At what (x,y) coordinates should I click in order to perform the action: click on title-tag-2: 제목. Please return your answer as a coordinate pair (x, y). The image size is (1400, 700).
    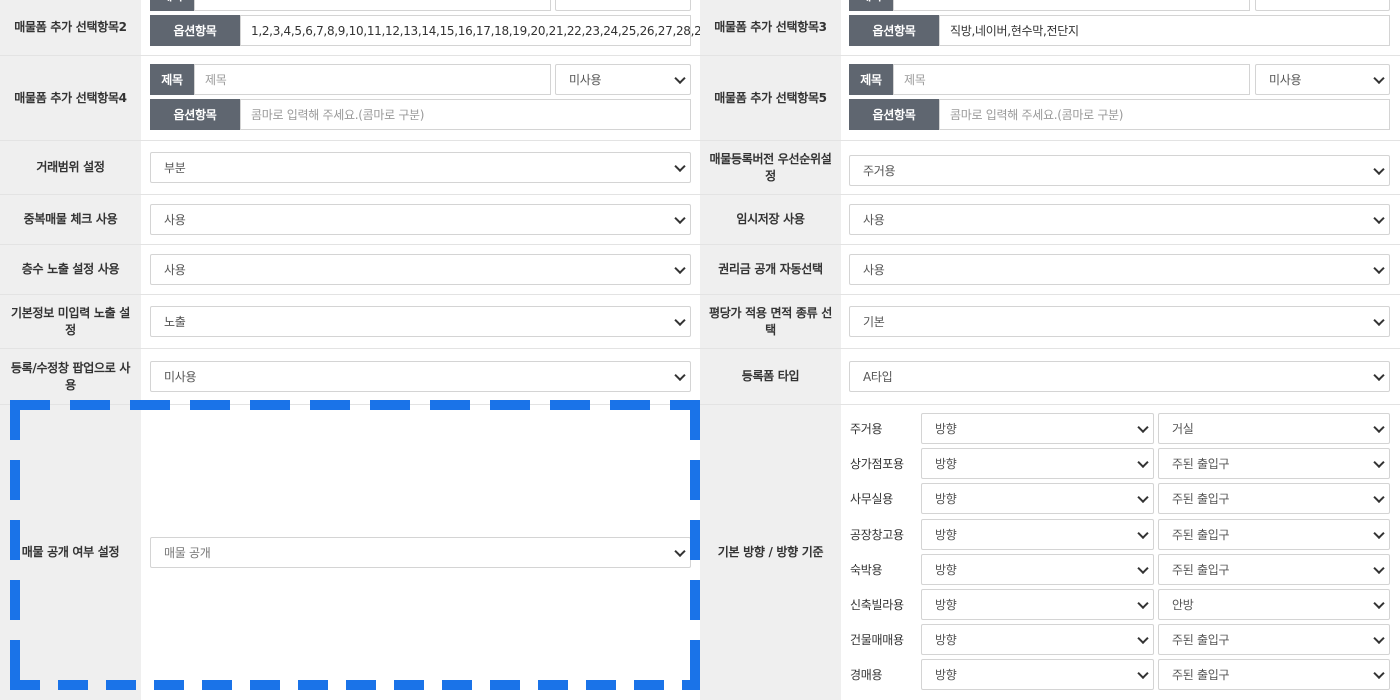
    Looking at the image, I should click on (172, 5).